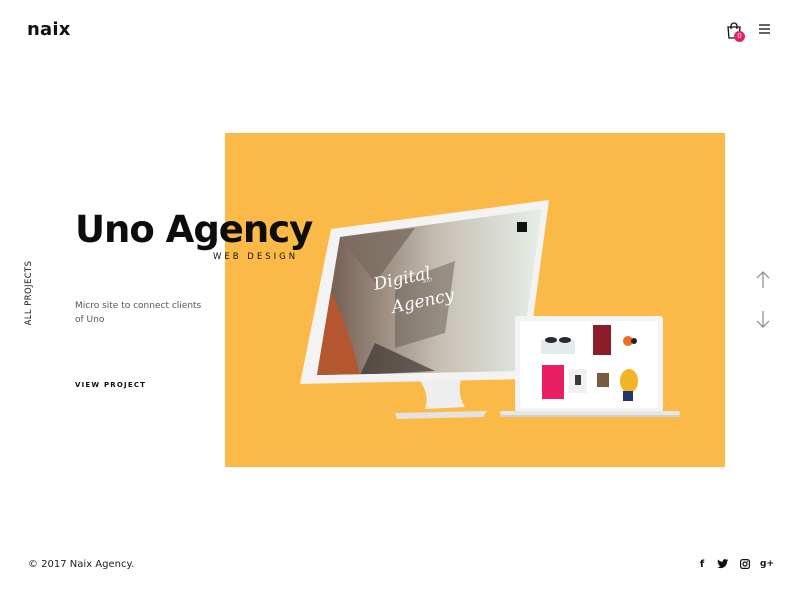 Image resolution: width=800 pixels, height=600 pixels. I want to click on project-title: Uno Agency, so click(194, 229).